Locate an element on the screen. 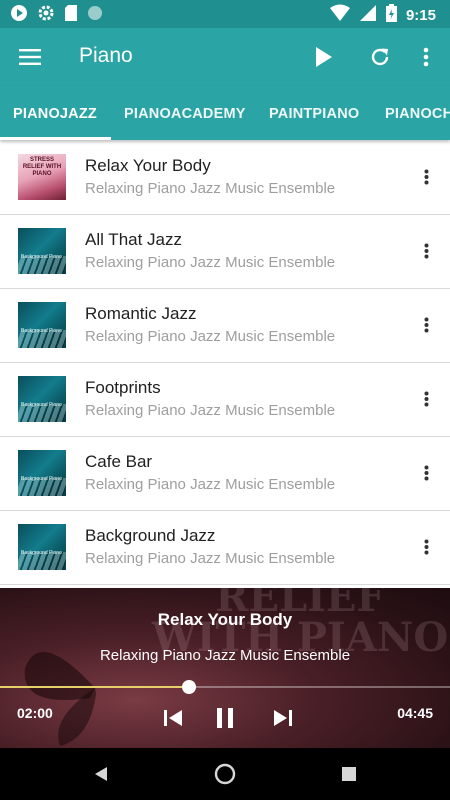  tab-pianoacademy: PIANOACADEMY is located at coordinates (185, 113).